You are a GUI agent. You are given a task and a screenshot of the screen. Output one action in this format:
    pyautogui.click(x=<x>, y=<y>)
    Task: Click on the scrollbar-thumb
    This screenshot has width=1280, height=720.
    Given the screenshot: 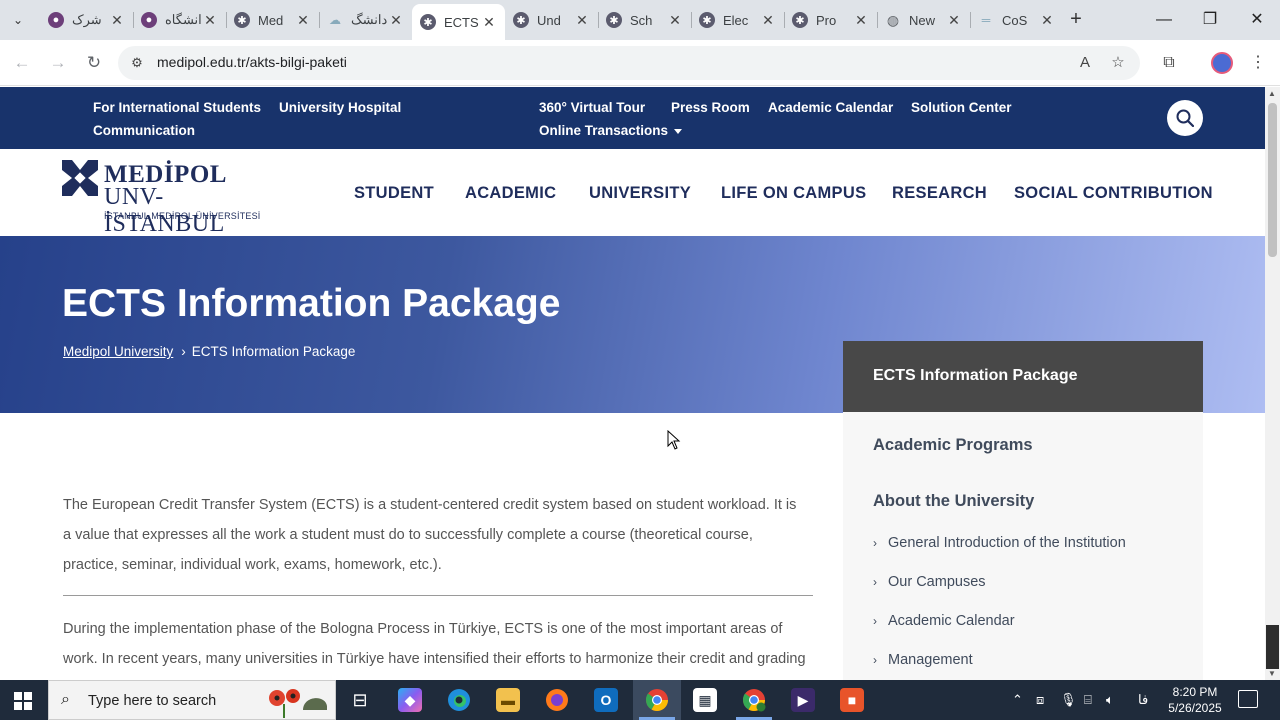 What is the action you would take?
    pyautogui.click(x=1272, y=180)
    